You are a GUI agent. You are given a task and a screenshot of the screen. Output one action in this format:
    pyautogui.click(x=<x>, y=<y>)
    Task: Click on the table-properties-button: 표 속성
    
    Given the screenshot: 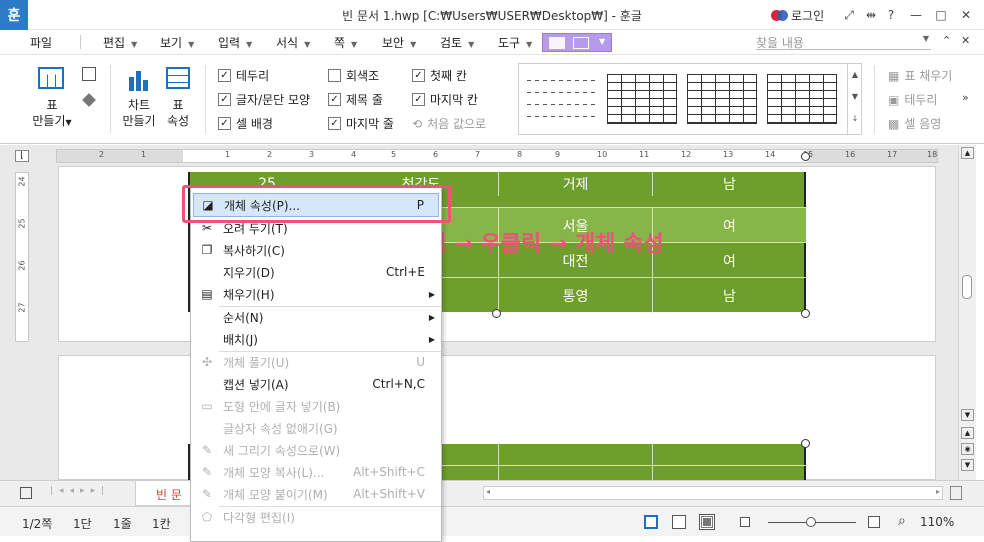 What is the action you would take?
    pyautogui.click(x=178, y=113)
    